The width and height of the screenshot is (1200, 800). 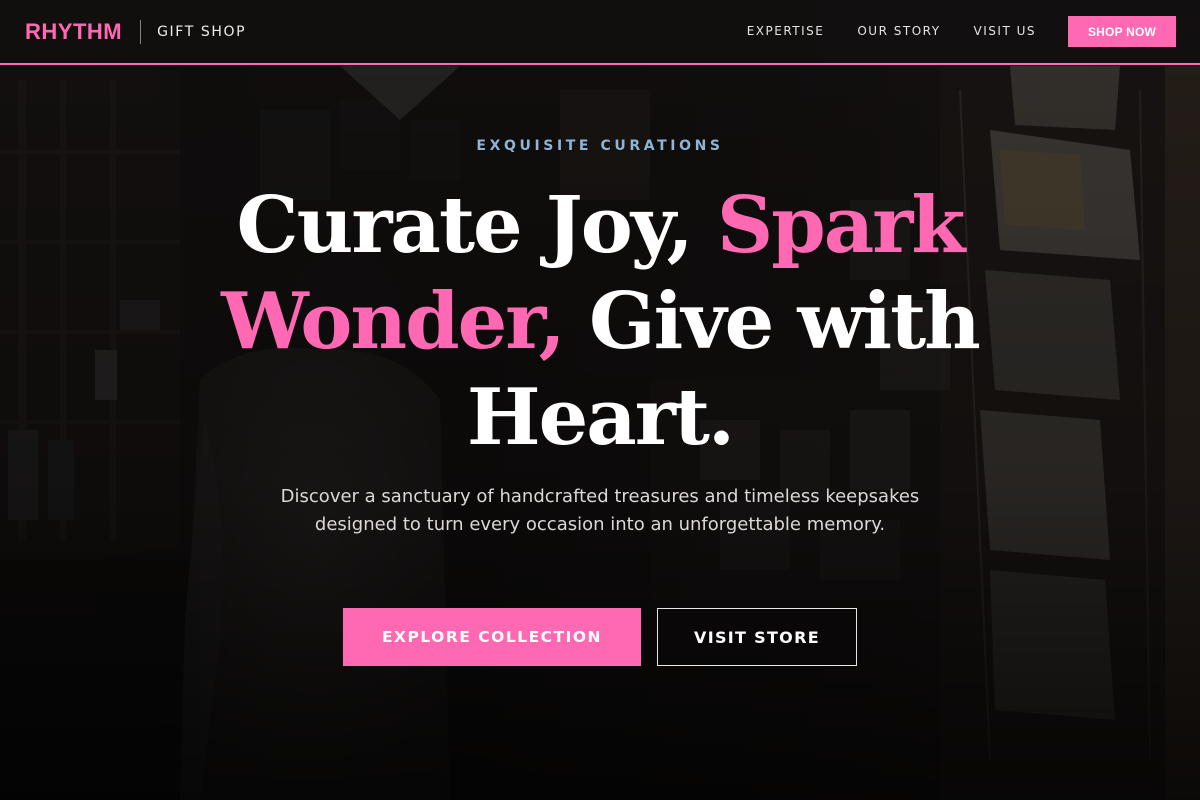 I want to click on main-nav: EXPERTISE OUR STORY VISIT US, so click(x=891, y=31).